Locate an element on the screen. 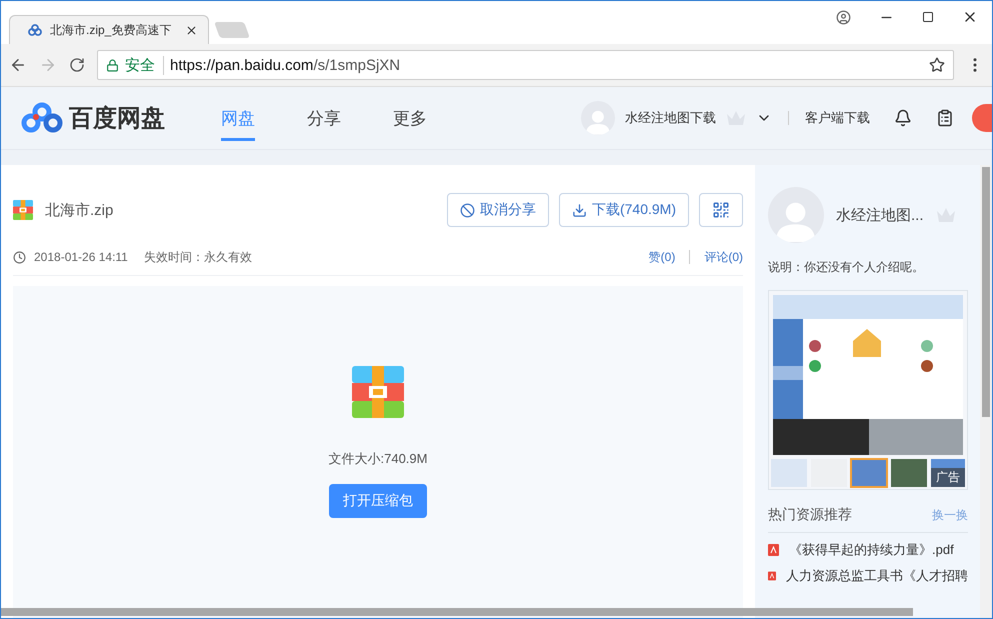 This screenshot has height=619, width=993. qr-code-button is located at coordinates (721, 210).